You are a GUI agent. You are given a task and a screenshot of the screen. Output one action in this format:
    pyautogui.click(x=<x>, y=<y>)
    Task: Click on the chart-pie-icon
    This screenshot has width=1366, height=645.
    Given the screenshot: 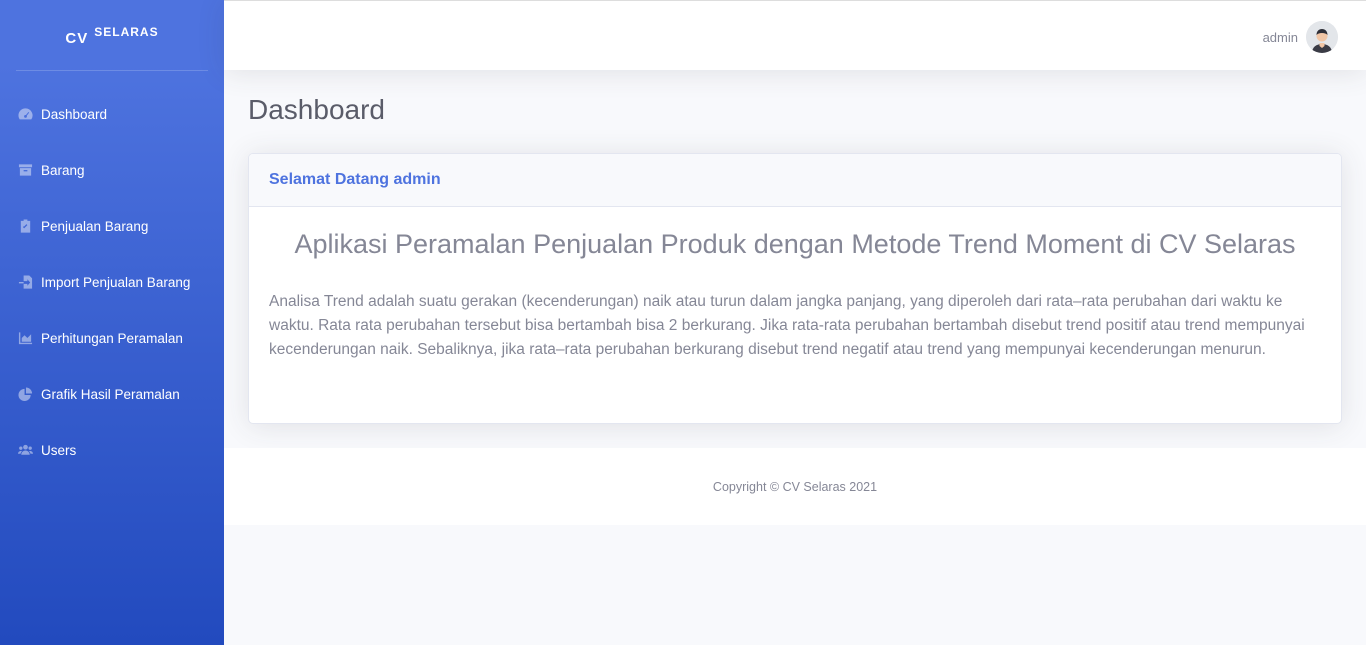 What is the action you would take?
    pyautogui.click(x=25, y=394)
    